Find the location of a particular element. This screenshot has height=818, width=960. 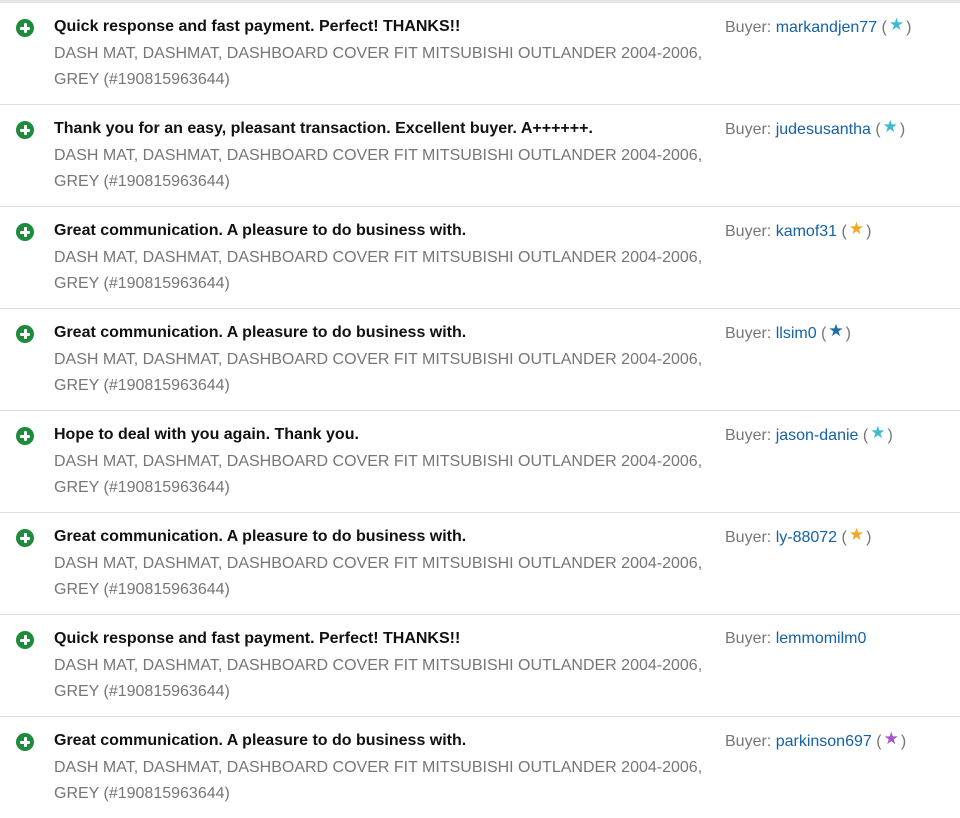

buyer-name-link: ly-88072 is located at coordinates (806, 537).